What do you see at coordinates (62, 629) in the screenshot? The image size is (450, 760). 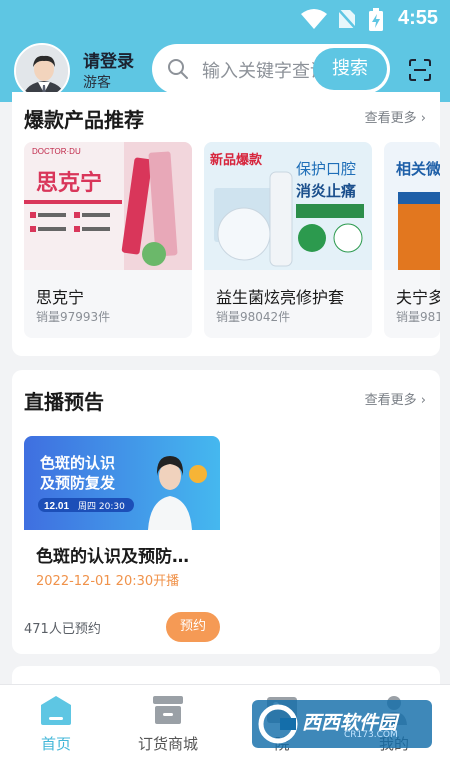 I see `reservation-count: 471人已预约` at bounding box center [62, 629].